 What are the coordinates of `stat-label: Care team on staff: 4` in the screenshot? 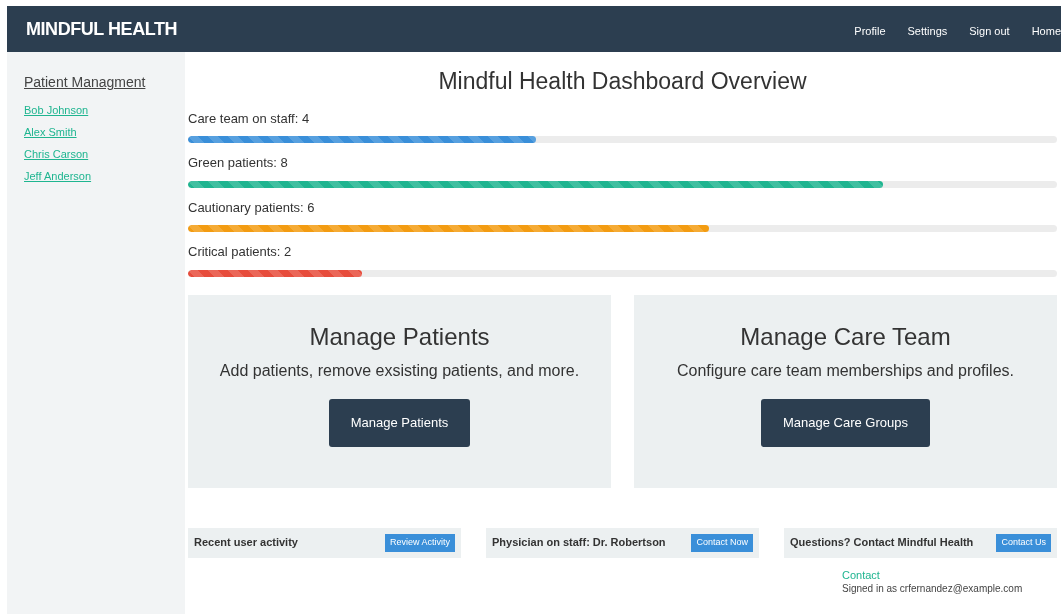 It's located at (249, 118).